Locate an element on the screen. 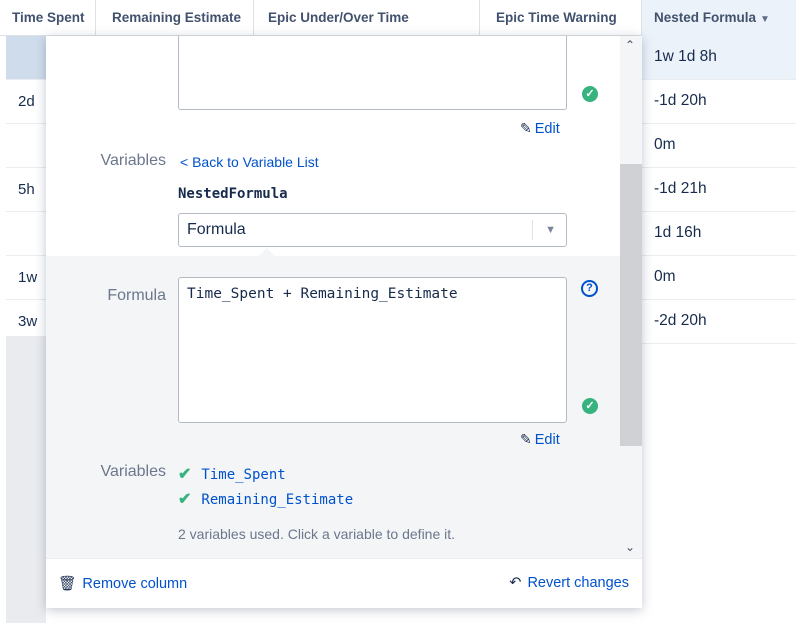 The image size is (796, 623). back-to-variable-list-link: < Back to Variable List is located at coordinates (249, 162).